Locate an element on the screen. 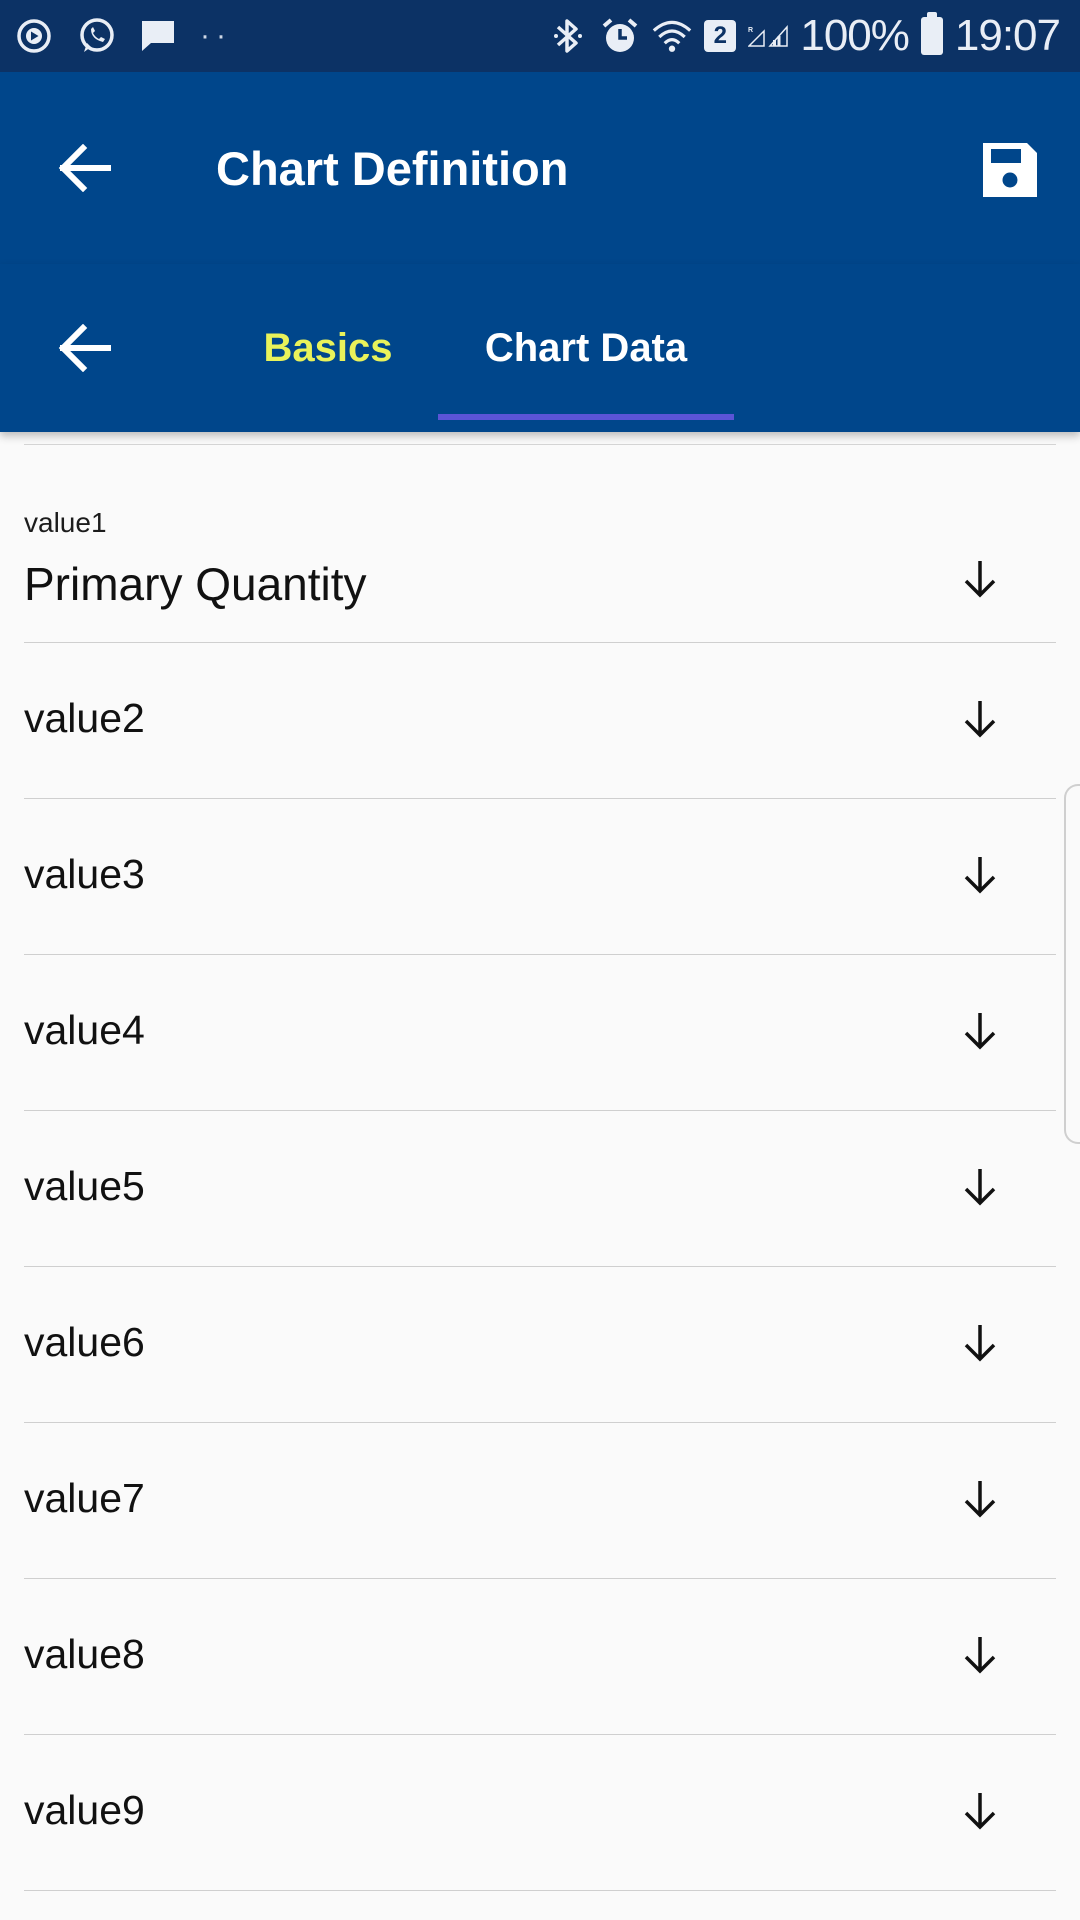  tab-chart-data: Chart Data is located at coordinates (586, 348).